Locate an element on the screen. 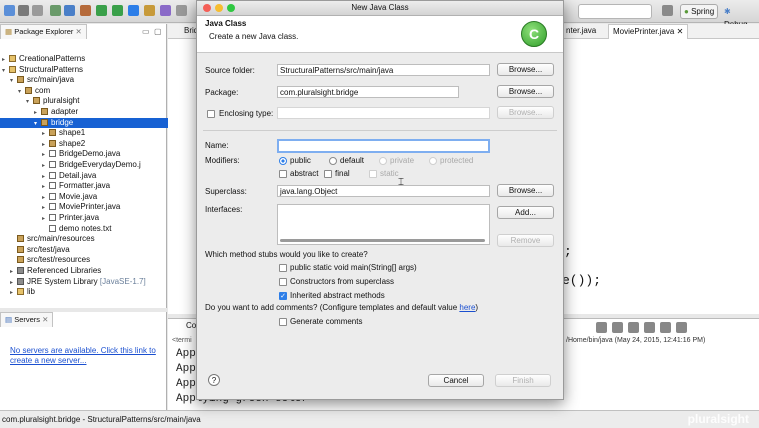 This screenshot has height=428, width=759. save-icon is located at coordinates (23, 10).